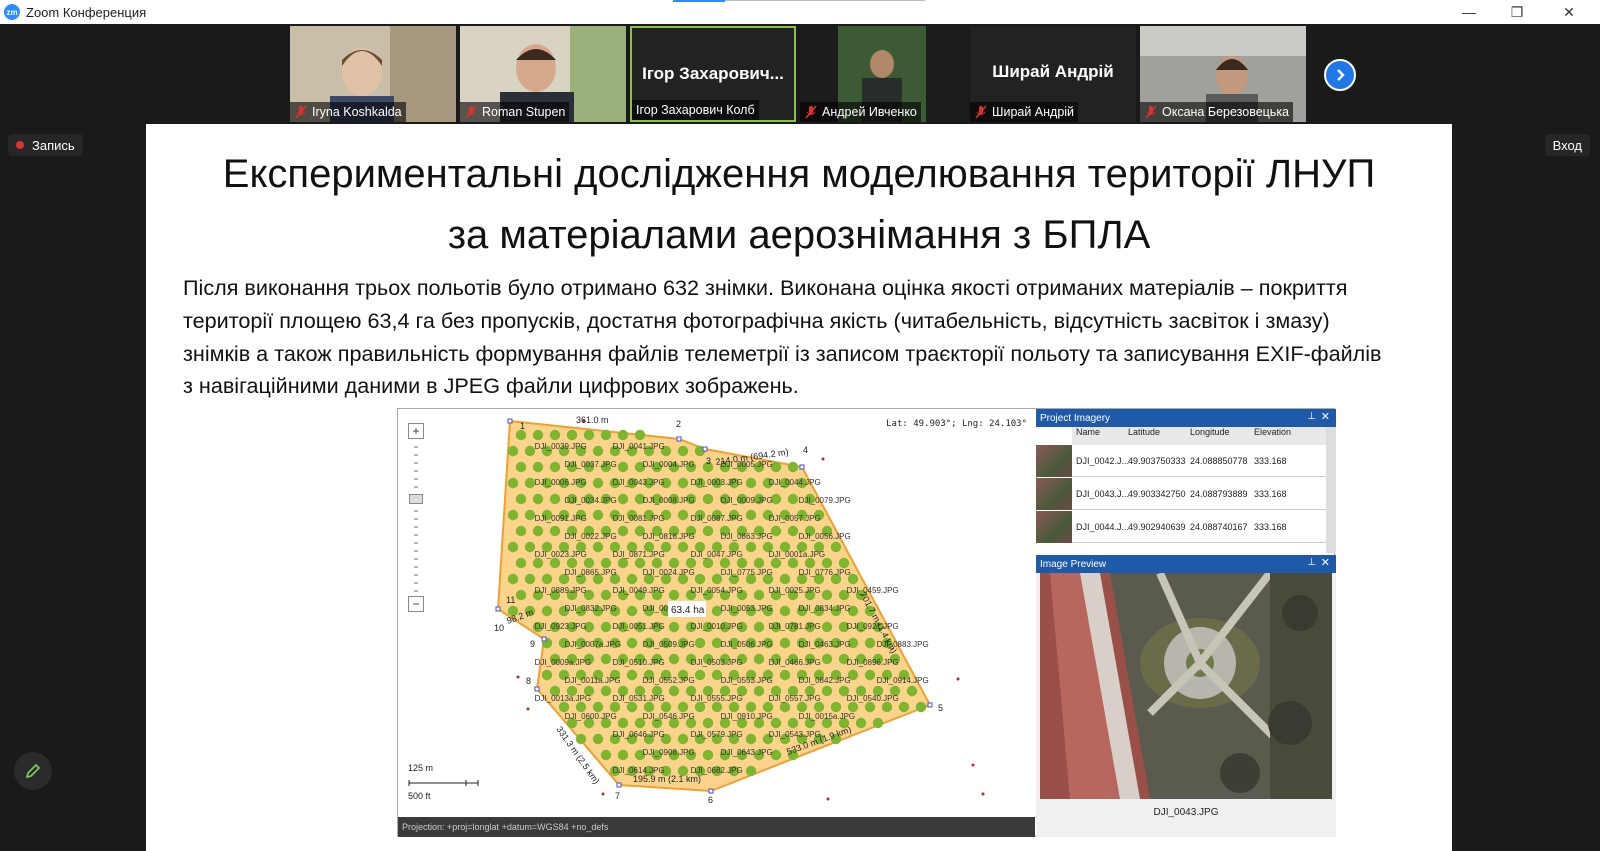 Image resolution: width=1600 pixels, height=851 pixels. Describe the element at coordinates (373, 74) in the screenshot. I see `participant-tile-iryna: Iryna Koshkalda` at that location.